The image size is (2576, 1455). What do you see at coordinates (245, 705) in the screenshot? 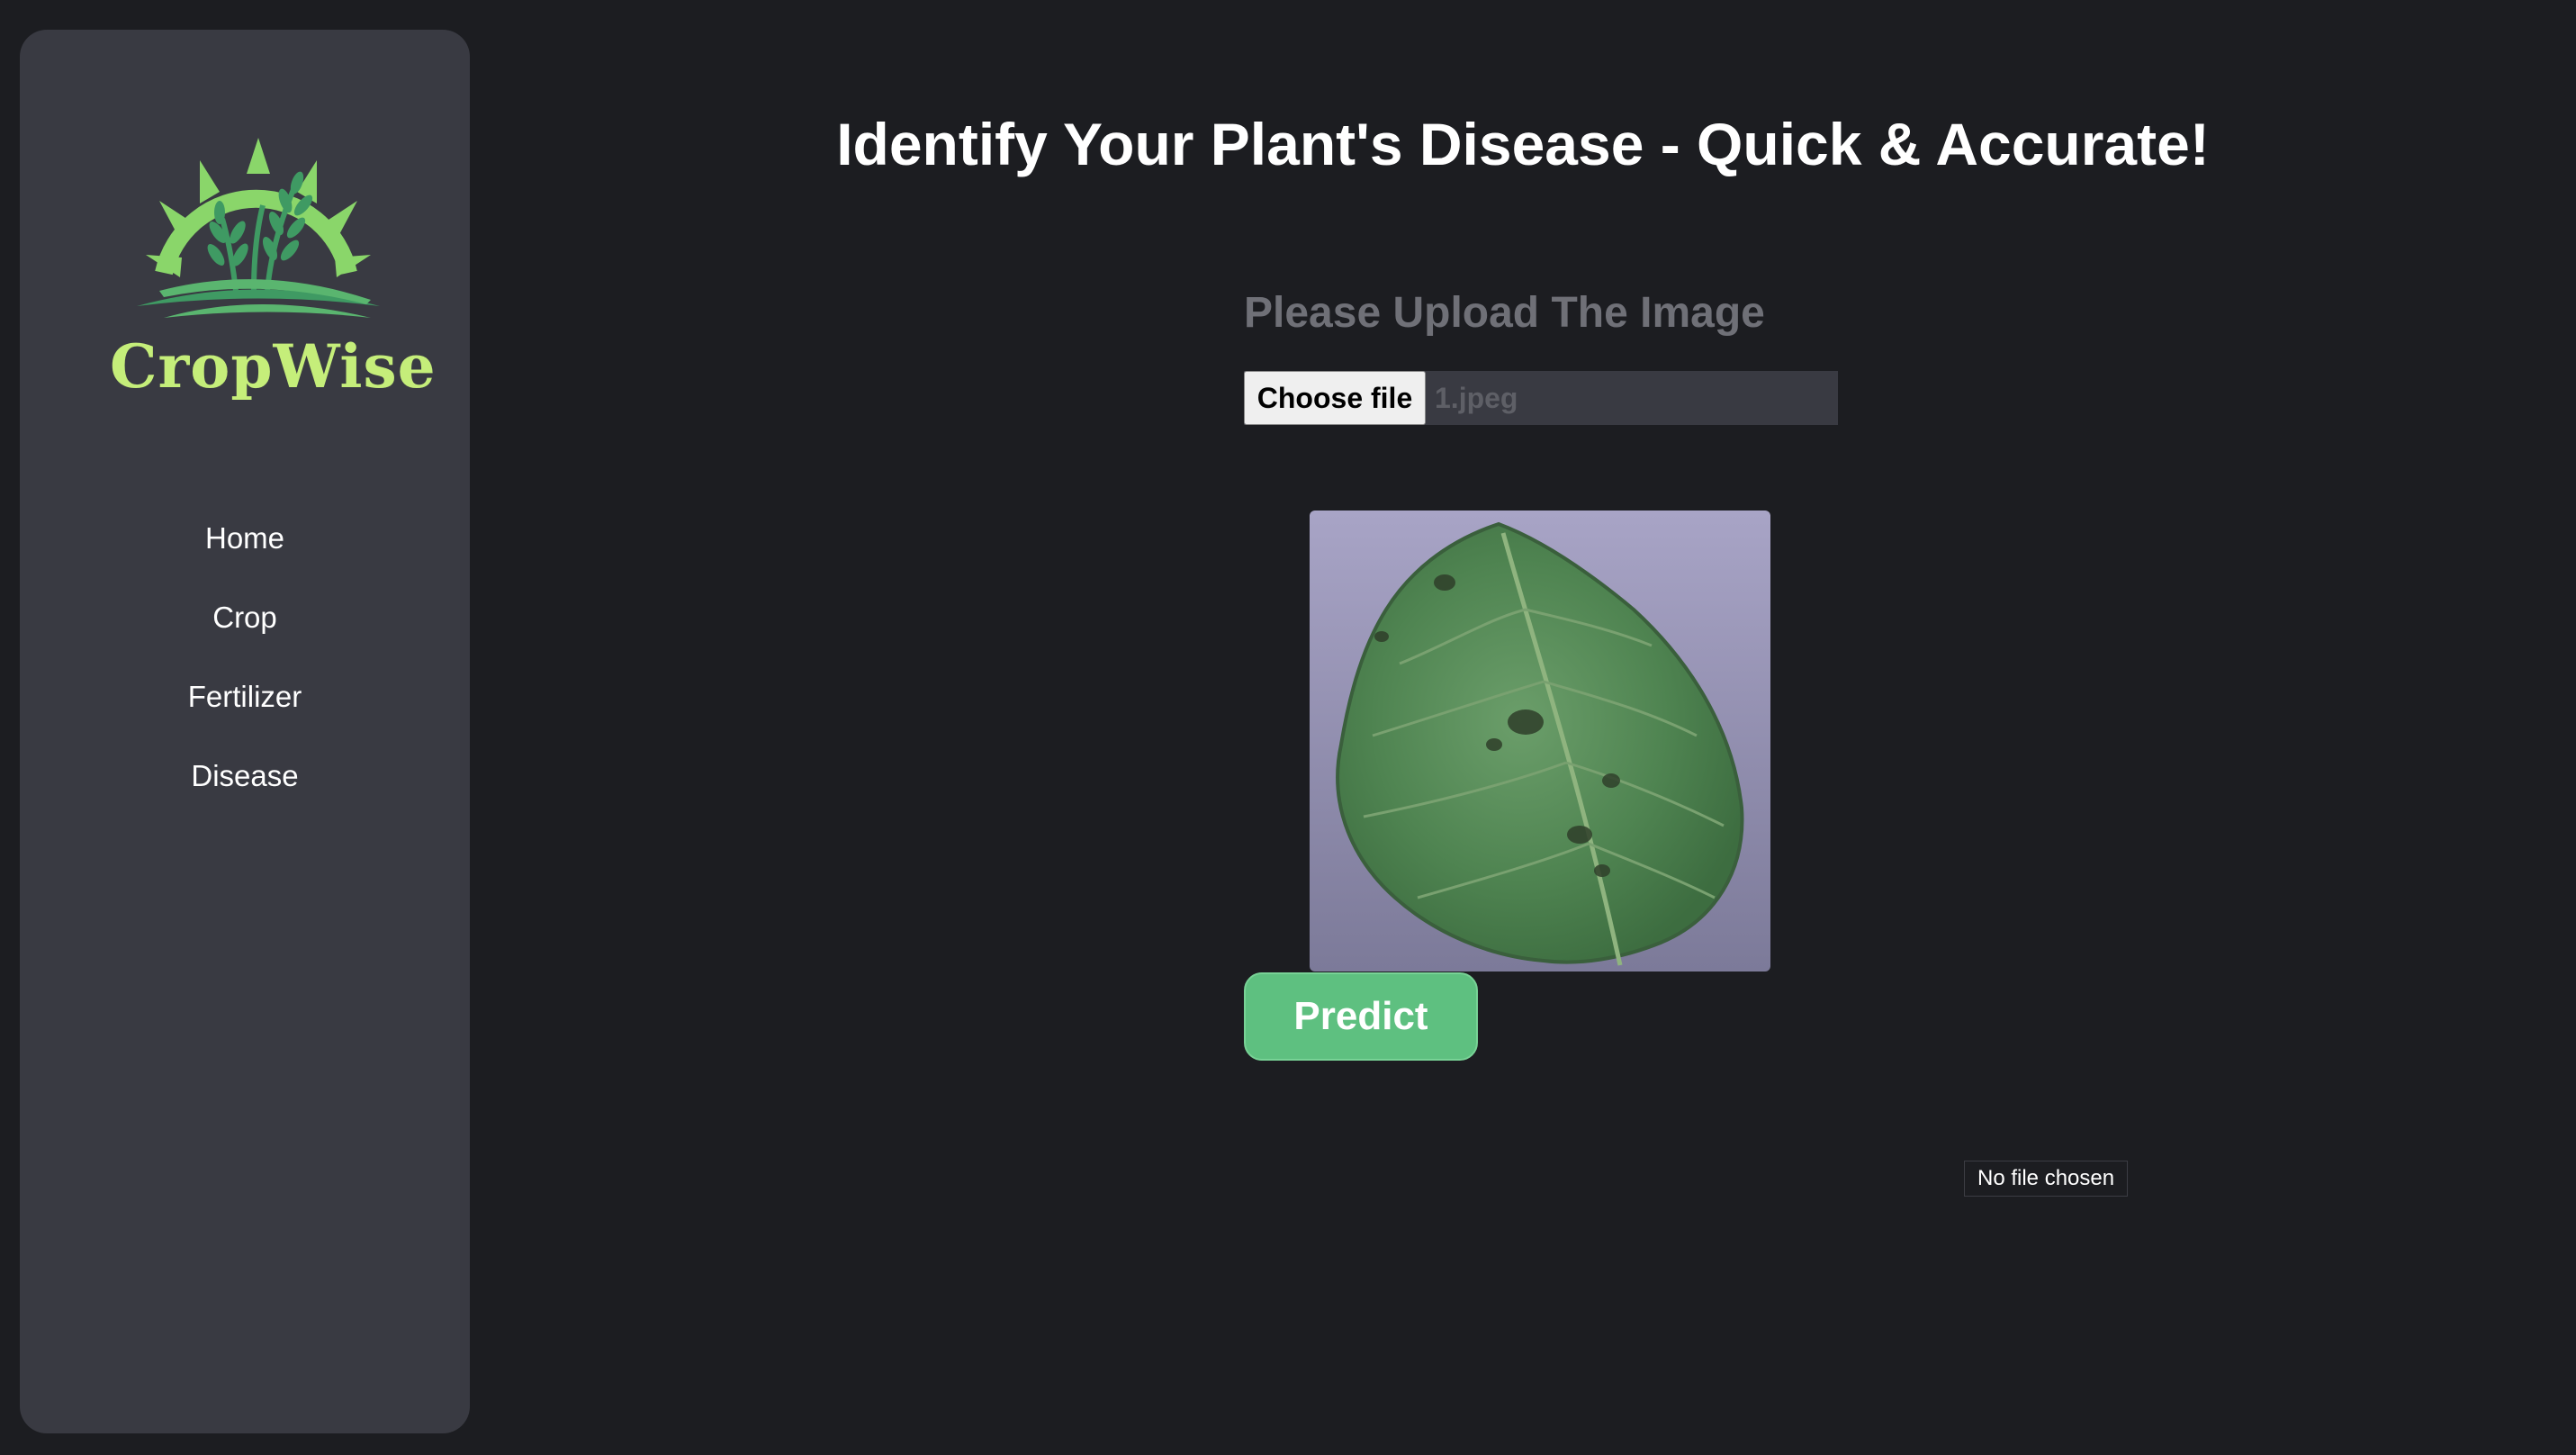
I see `nav-item-fertilizer: Fertilizer` at bounding box center [245, 705].